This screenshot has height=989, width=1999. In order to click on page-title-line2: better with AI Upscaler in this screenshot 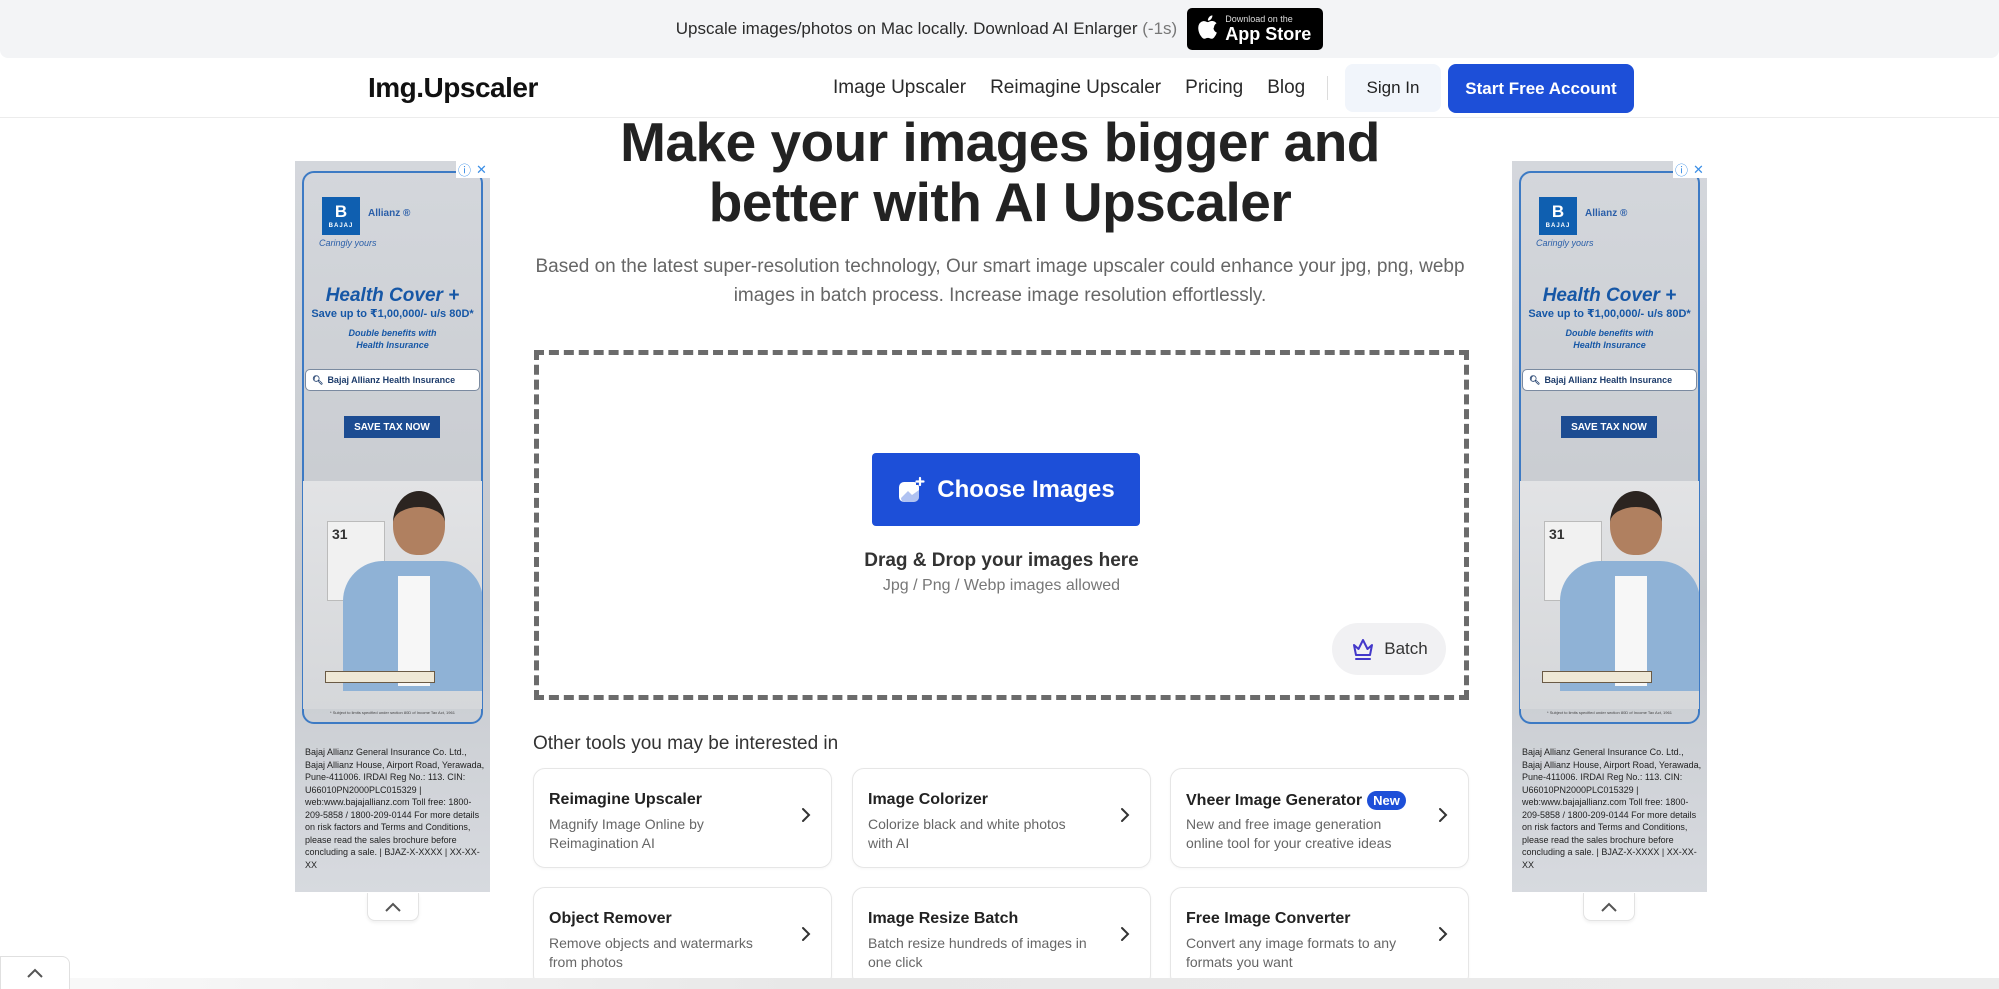, I will do `click(1000, 202)`.